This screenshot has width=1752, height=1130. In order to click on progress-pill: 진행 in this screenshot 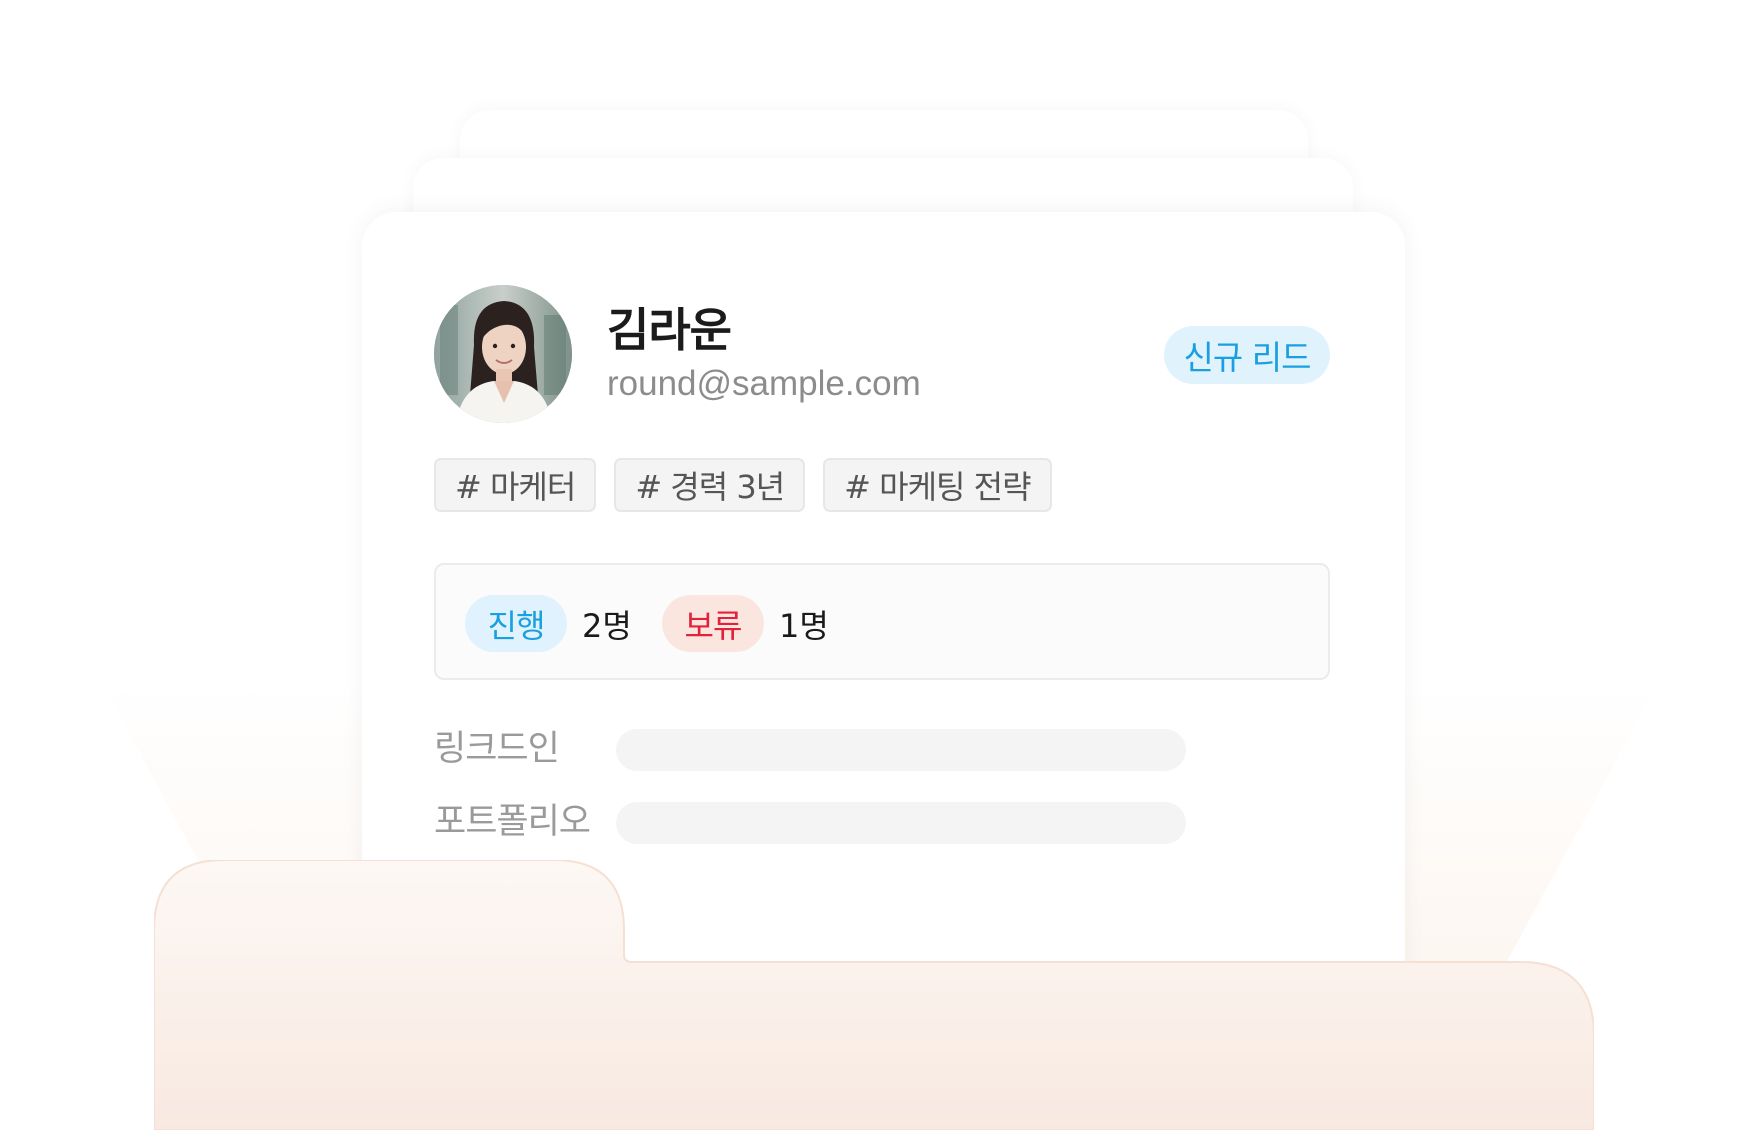, I will do `click(516, 623)`.